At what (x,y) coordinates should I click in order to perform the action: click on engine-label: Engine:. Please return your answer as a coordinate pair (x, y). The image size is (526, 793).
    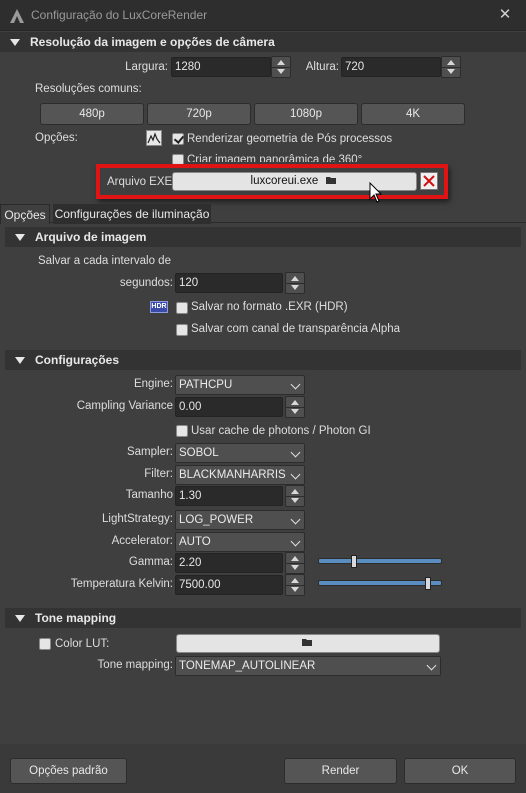
    Looking at the image, I should click on (153, 384).